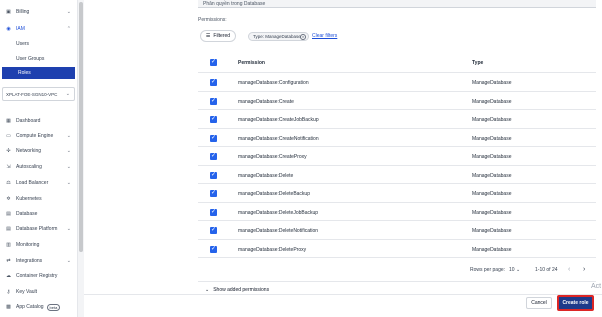 This screenshot has width=602, height=317. What do you see at coordinates (278, 138) in the screenshot?
I see `permission-cell: manageDatabase:CreateNotification` at bounding box center [278, 138].